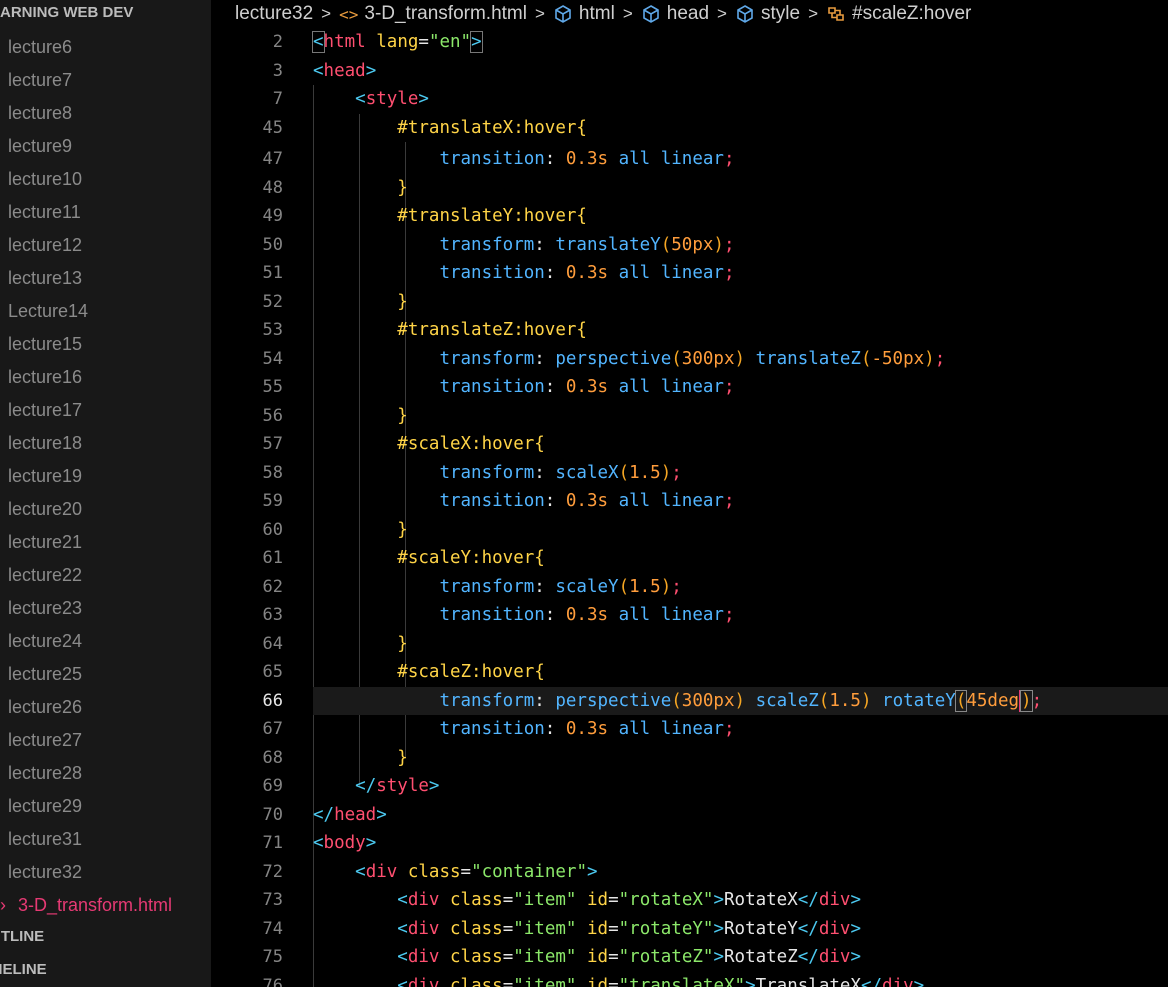  Describe the element at coordinates (45, 278) in the screenshot. I see `file-tree-folder: lecture13` at that location.